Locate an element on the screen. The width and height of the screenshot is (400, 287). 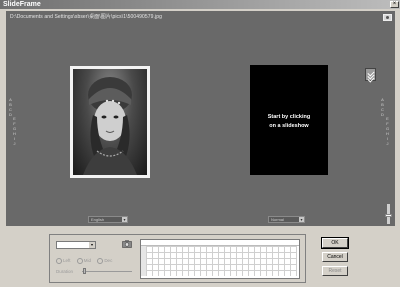
zoom-slider-knob is located at coordinates (388, 215).